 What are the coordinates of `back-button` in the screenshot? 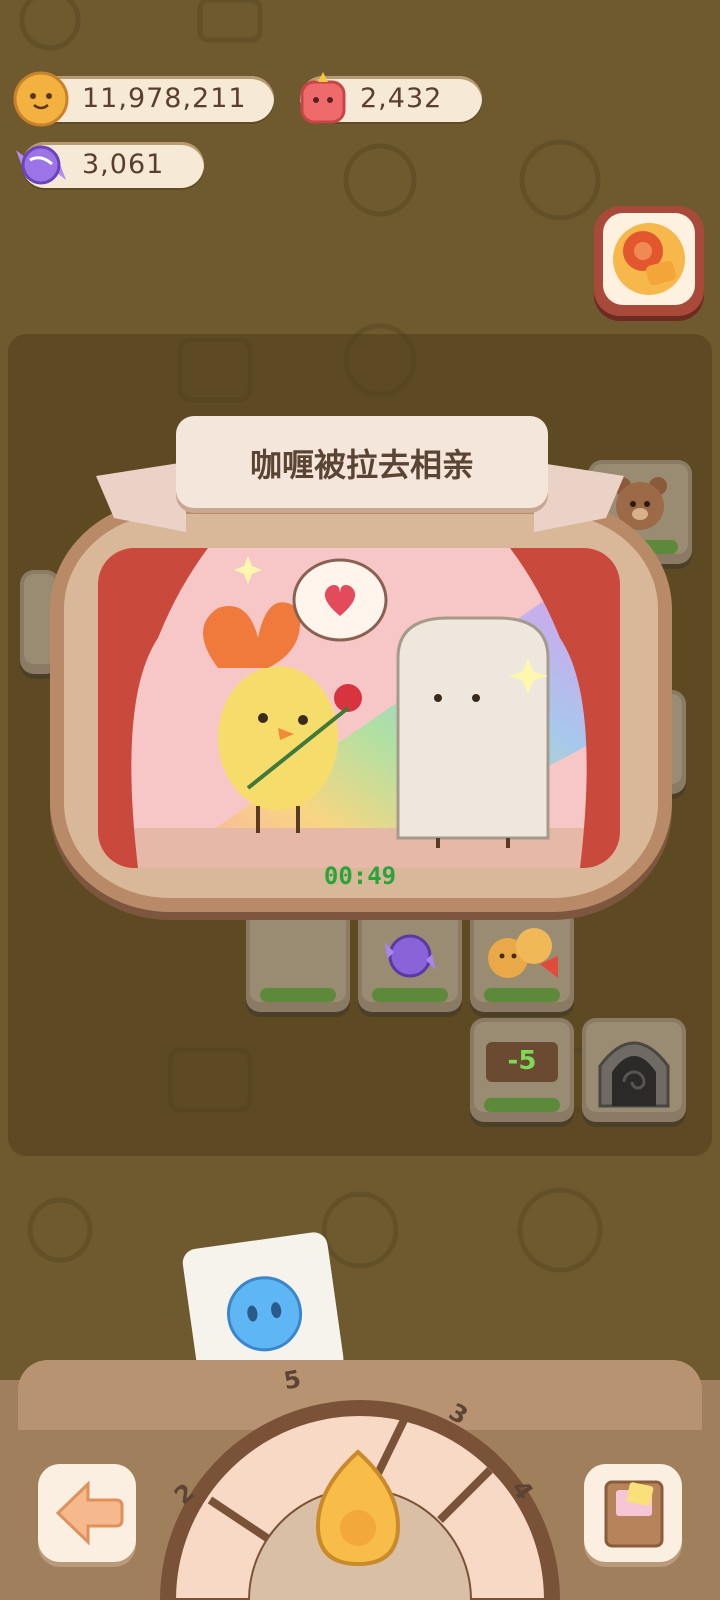 It's located at (87, 1513).